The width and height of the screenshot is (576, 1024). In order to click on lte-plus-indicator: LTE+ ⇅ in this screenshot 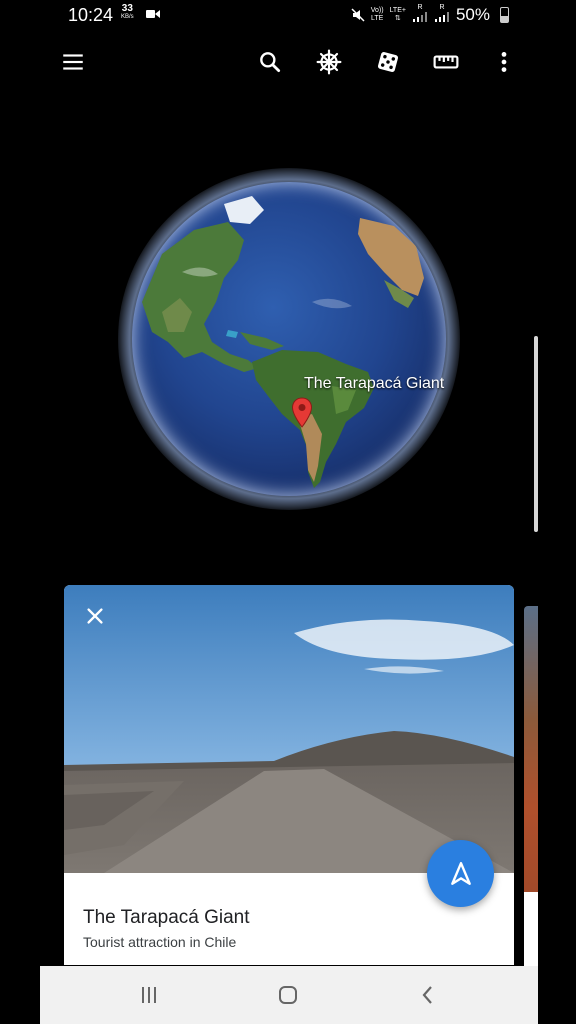, I will do `click(398, 15)`.